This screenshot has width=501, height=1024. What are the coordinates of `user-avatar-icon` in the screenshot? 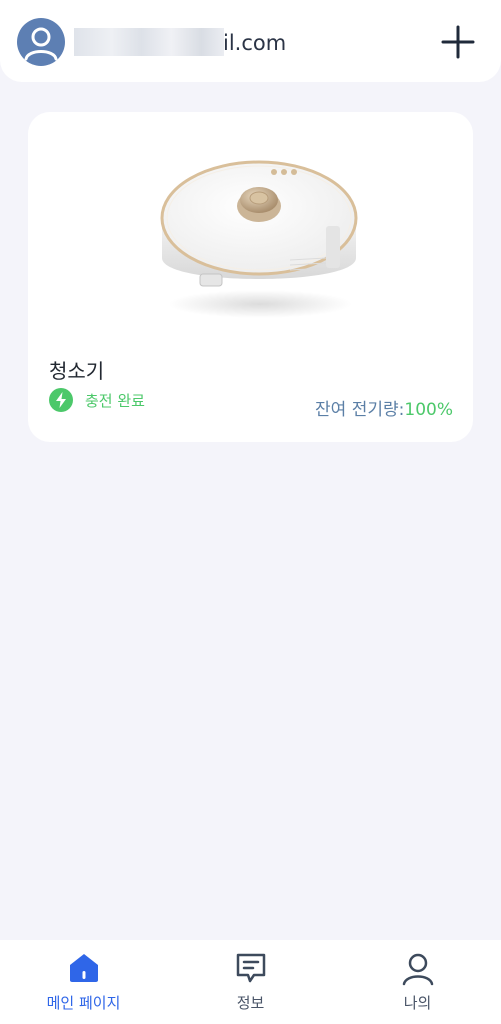 It's located at (41, 42).